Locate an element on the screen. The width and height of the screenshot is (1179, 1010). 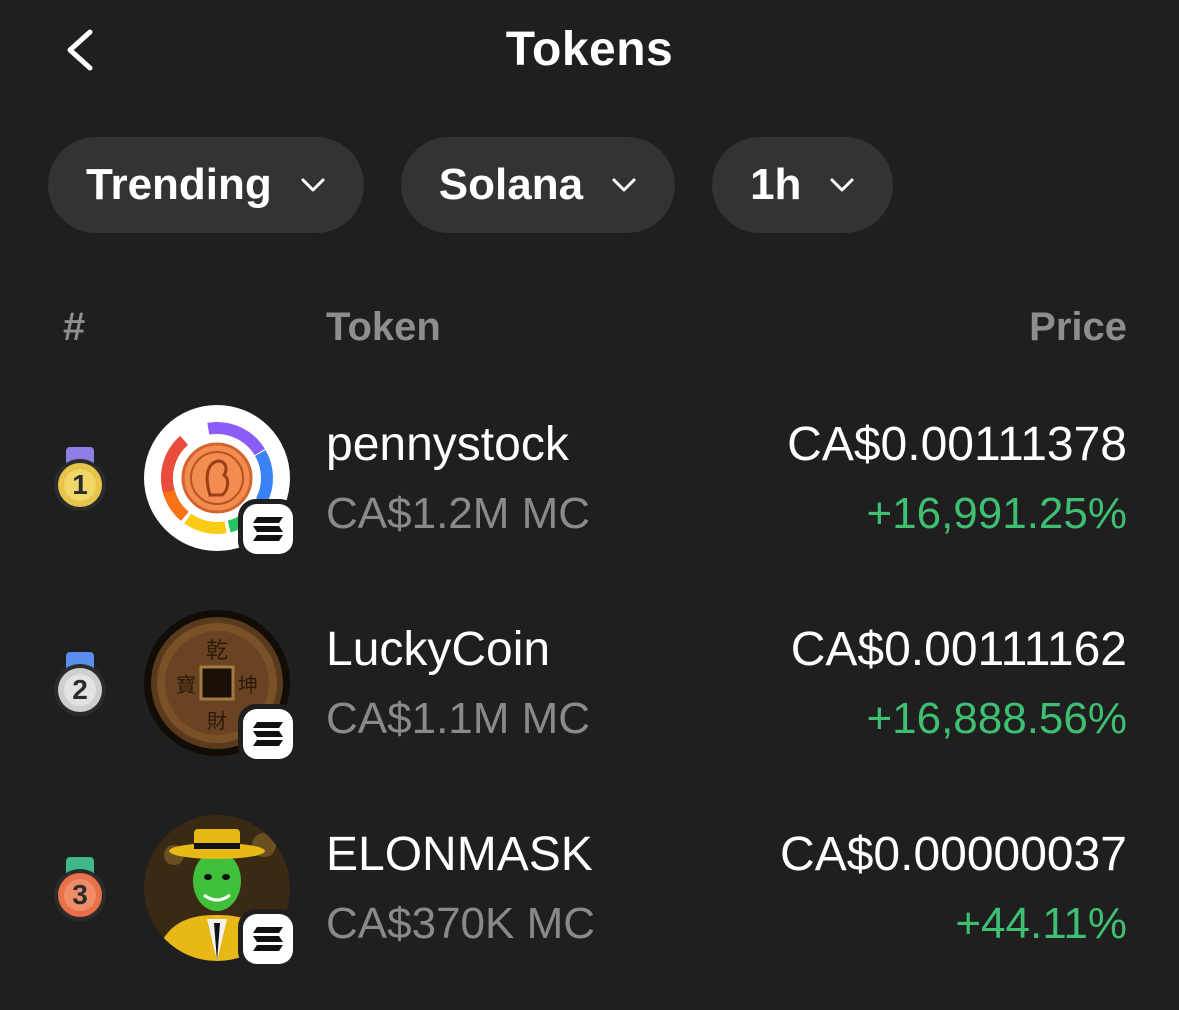
token-name: pennystock is located at coordinates (447, 444).